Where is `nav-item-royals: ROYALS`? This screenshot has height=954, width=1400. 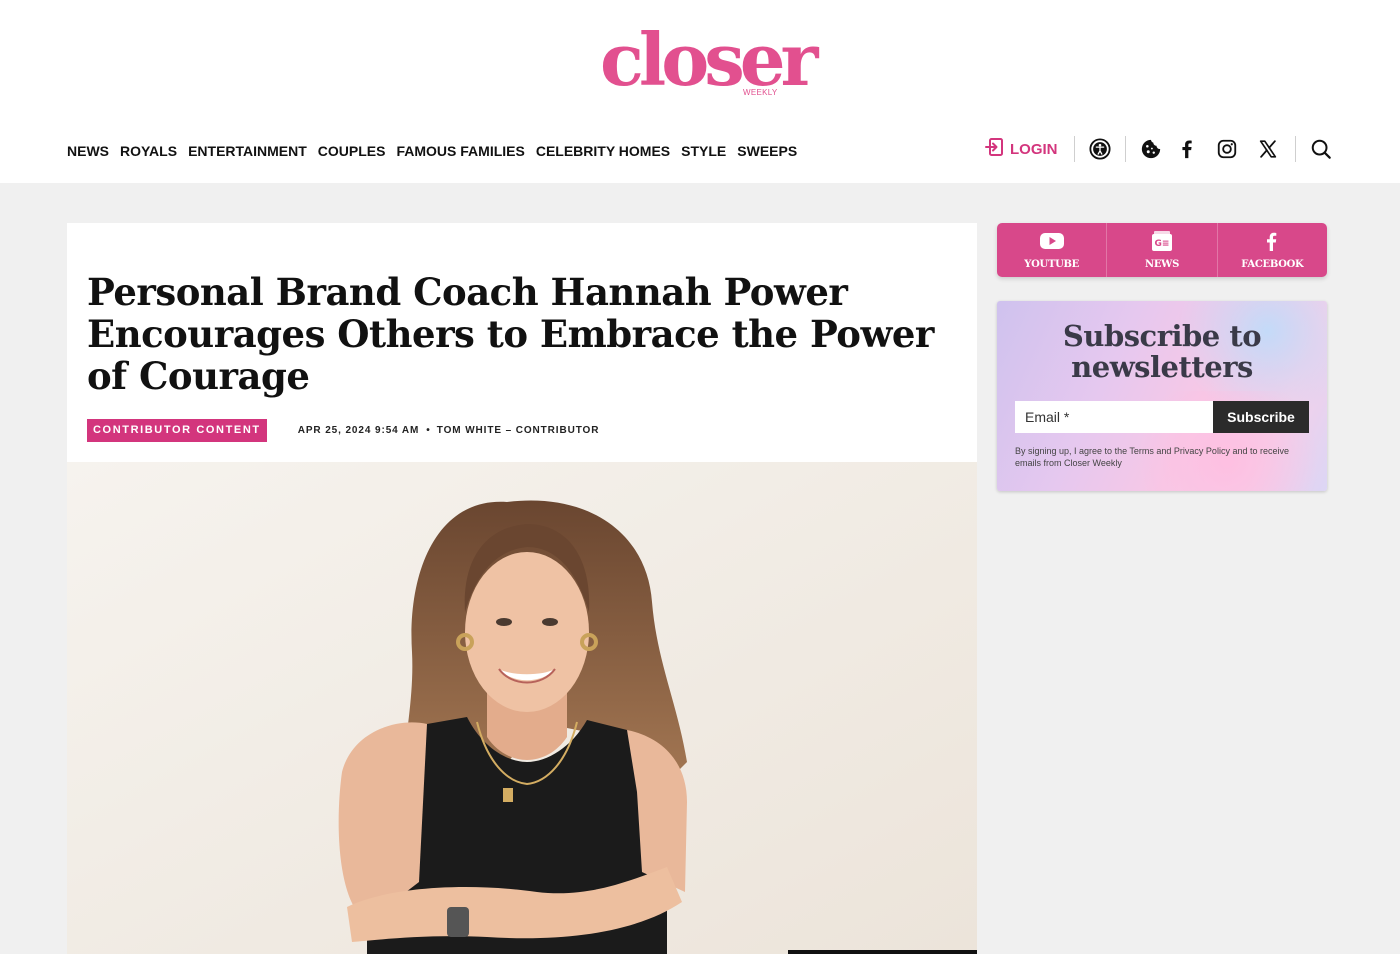
nav-item-royals: ROYALS is located at coordinates (148, 151).